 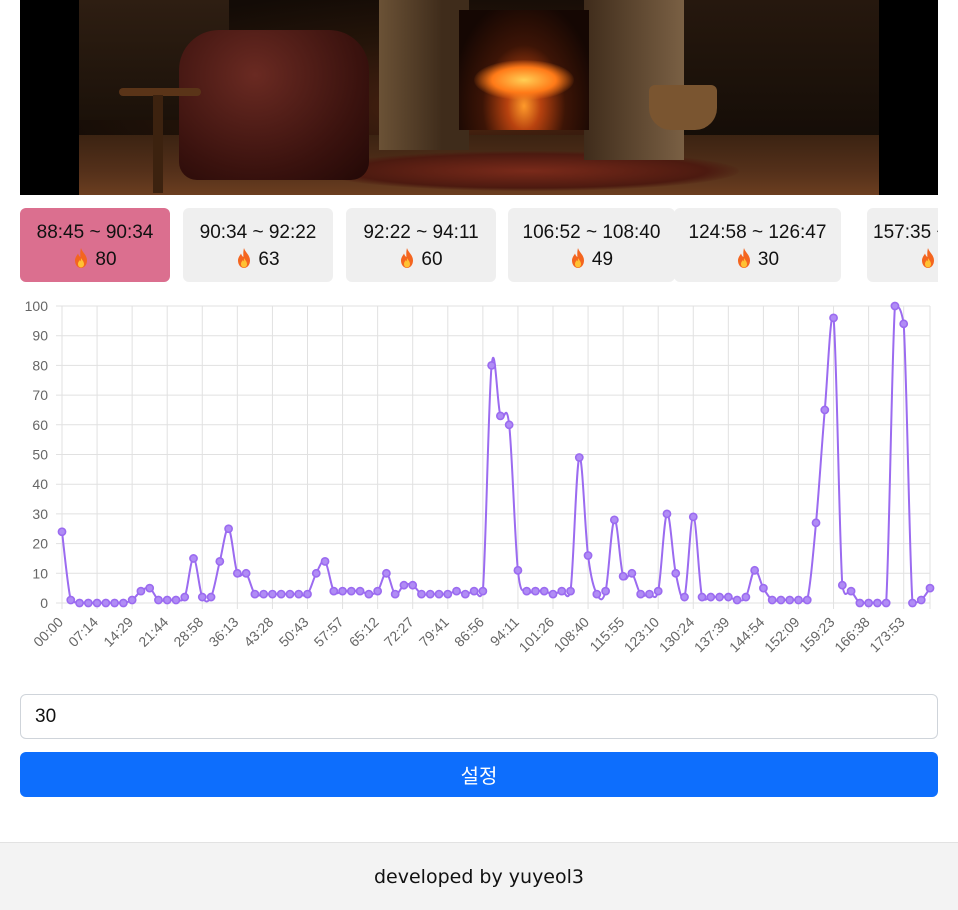 I want to click on segment-time-range: 90:34 ~ 92:22, so click(x=258, y=232).